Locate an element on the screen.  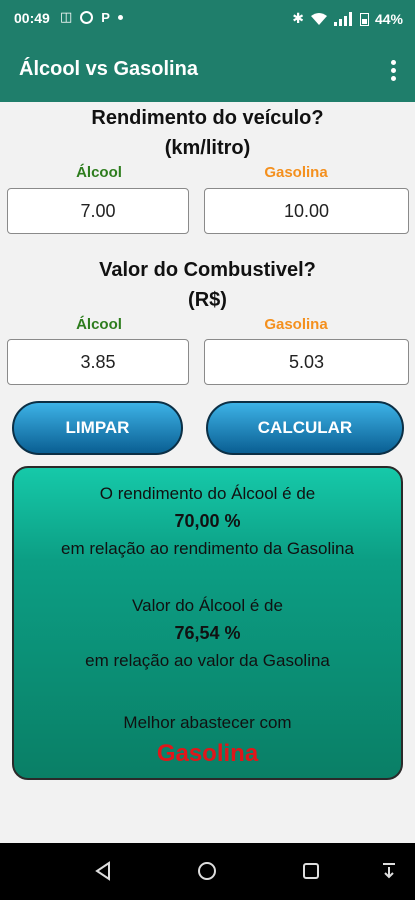
valor-gasolina-input: 5.03 is located at coordinates (306, 362).